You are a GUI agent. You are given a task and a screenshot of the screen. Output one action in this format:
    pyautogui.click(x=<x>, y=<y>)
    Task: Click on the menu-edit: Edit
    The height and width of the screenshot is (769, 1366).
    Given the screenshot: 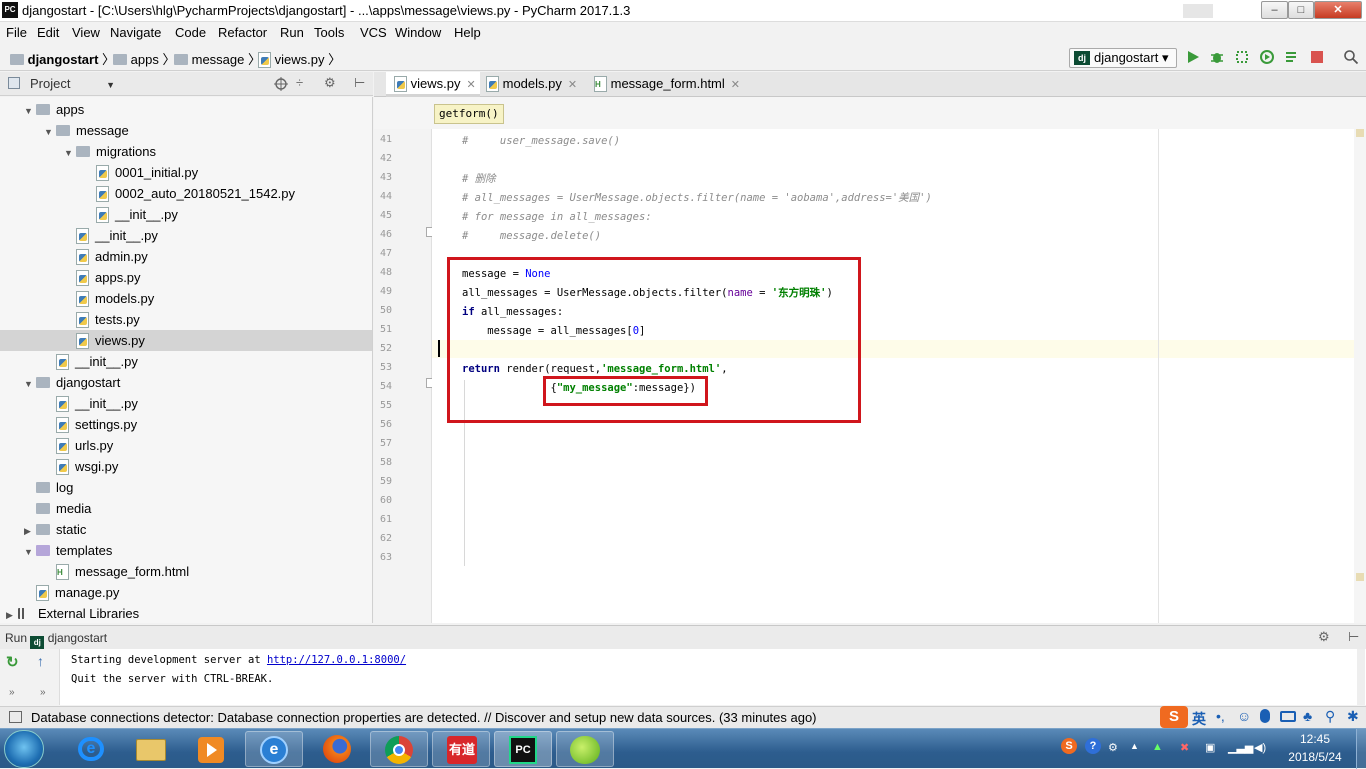 What is the action you would take?
    pyautogui.click(x=48, y=32)
    